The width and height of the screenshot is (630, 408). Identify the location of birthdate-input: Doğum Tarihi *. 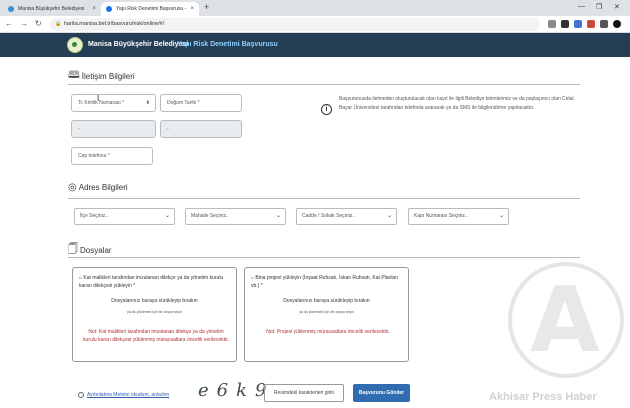
(201, 103).